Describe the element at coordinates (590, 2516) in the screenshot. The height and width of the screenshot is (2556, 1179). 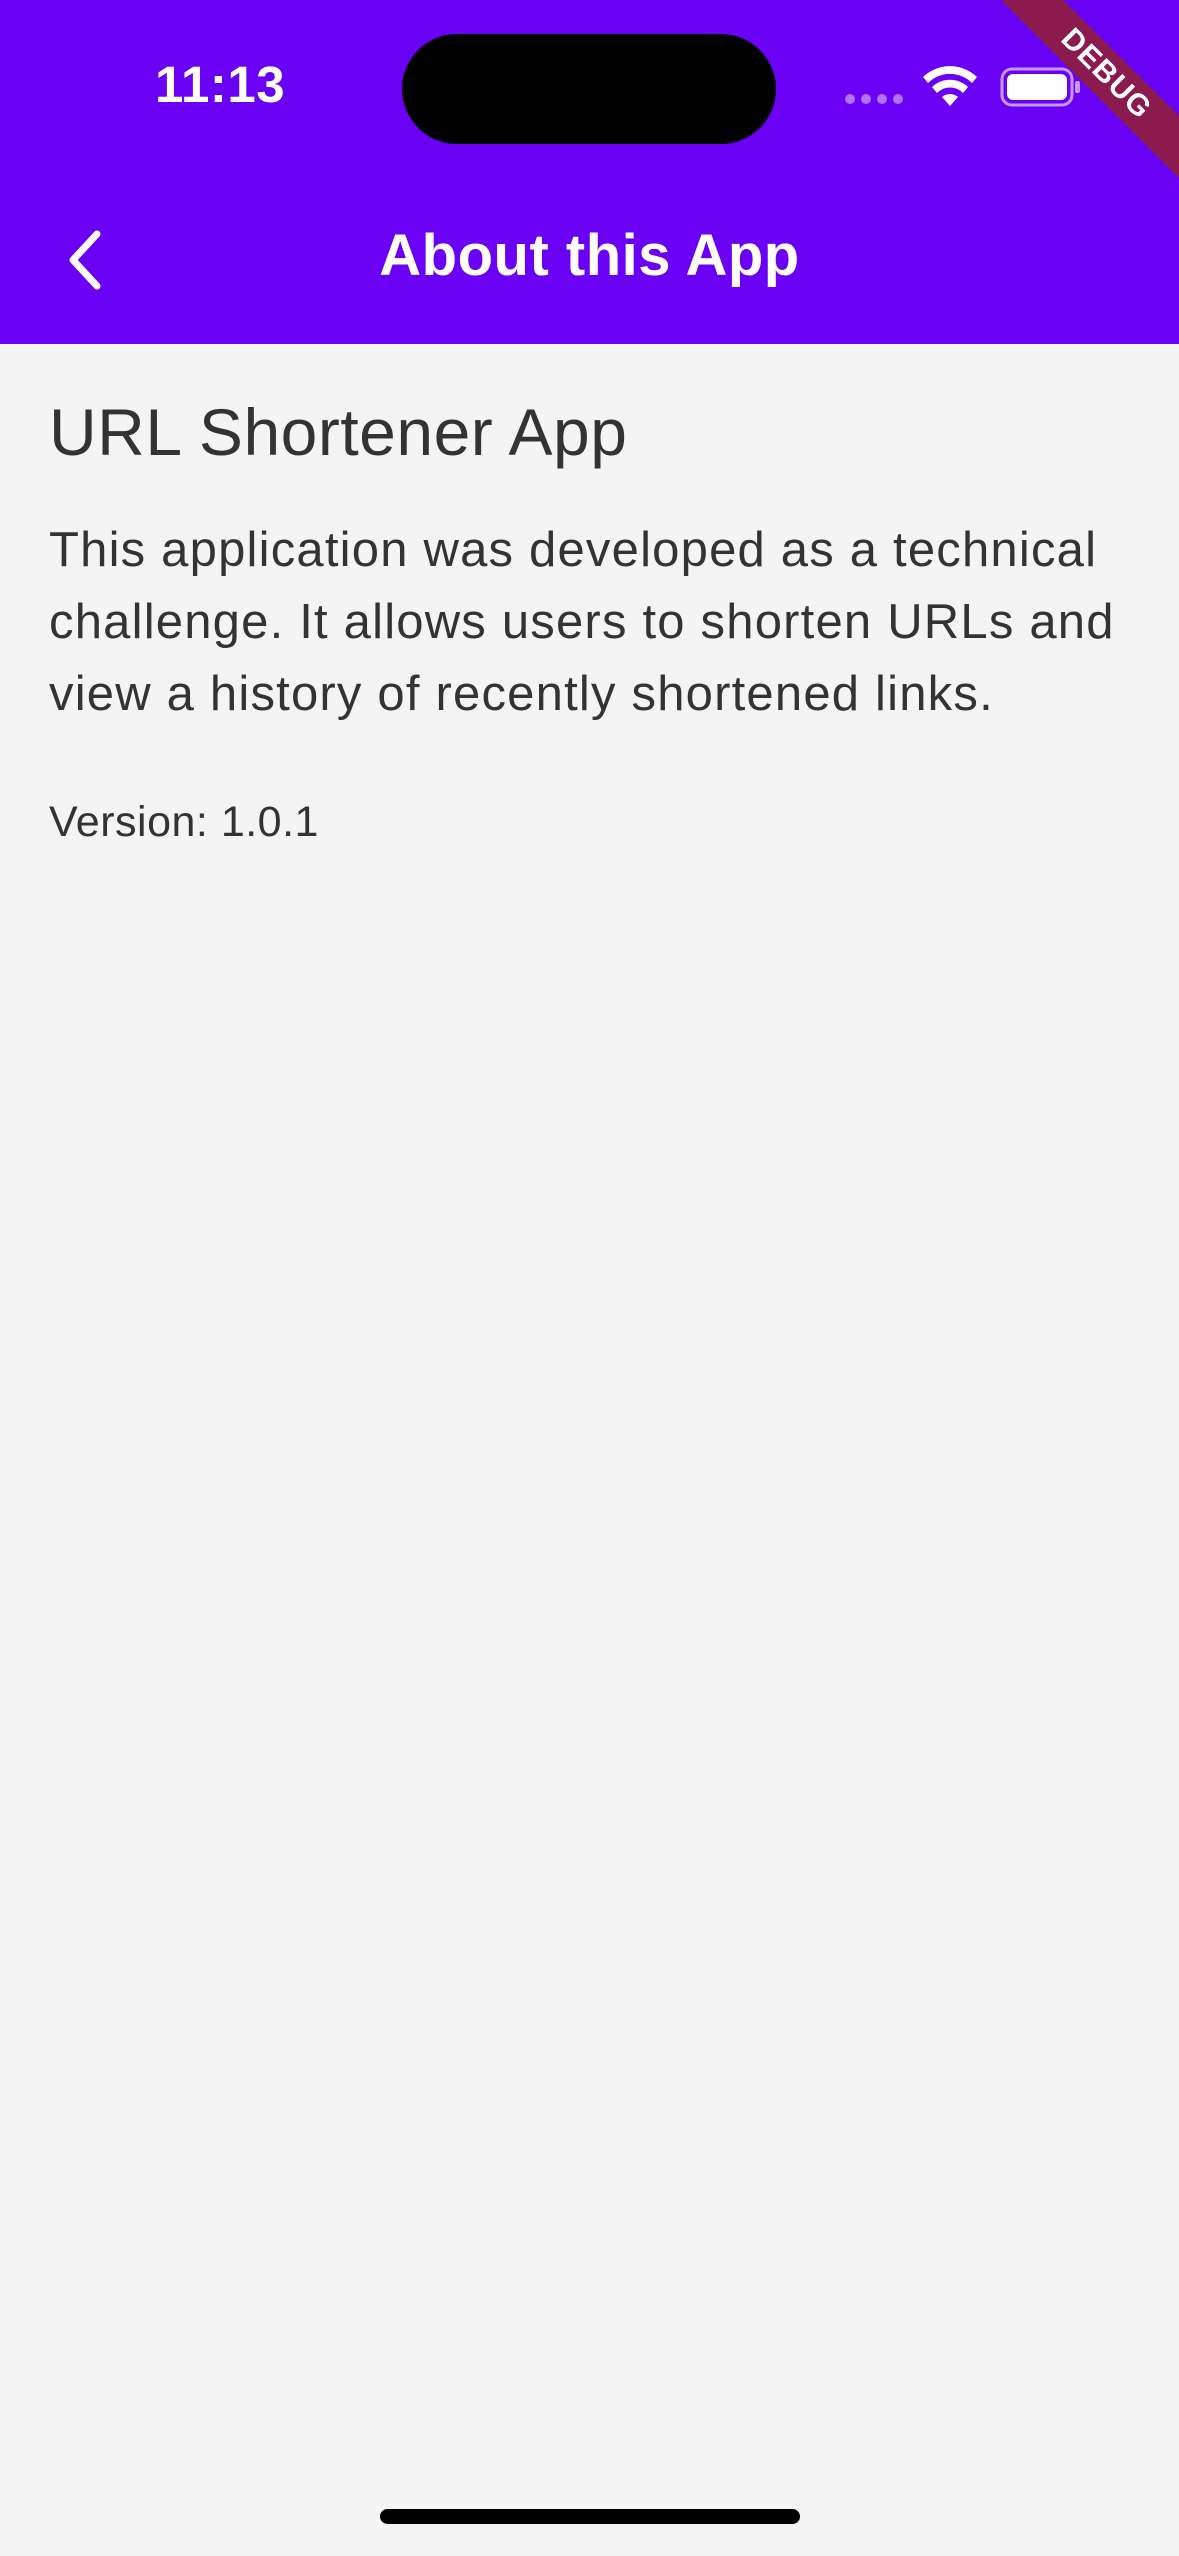
I see `home-indicator` at that location.